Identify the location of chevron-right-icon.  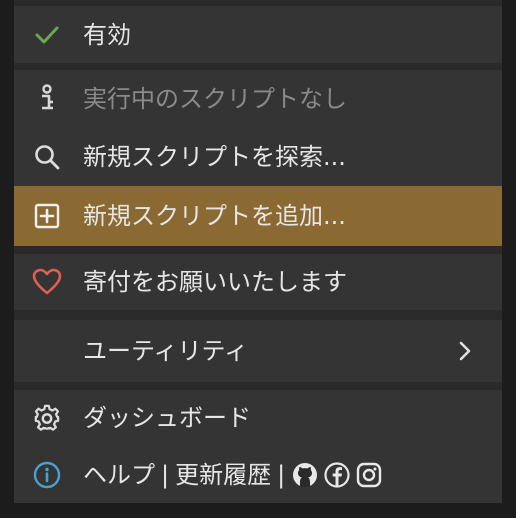
(465, 351).